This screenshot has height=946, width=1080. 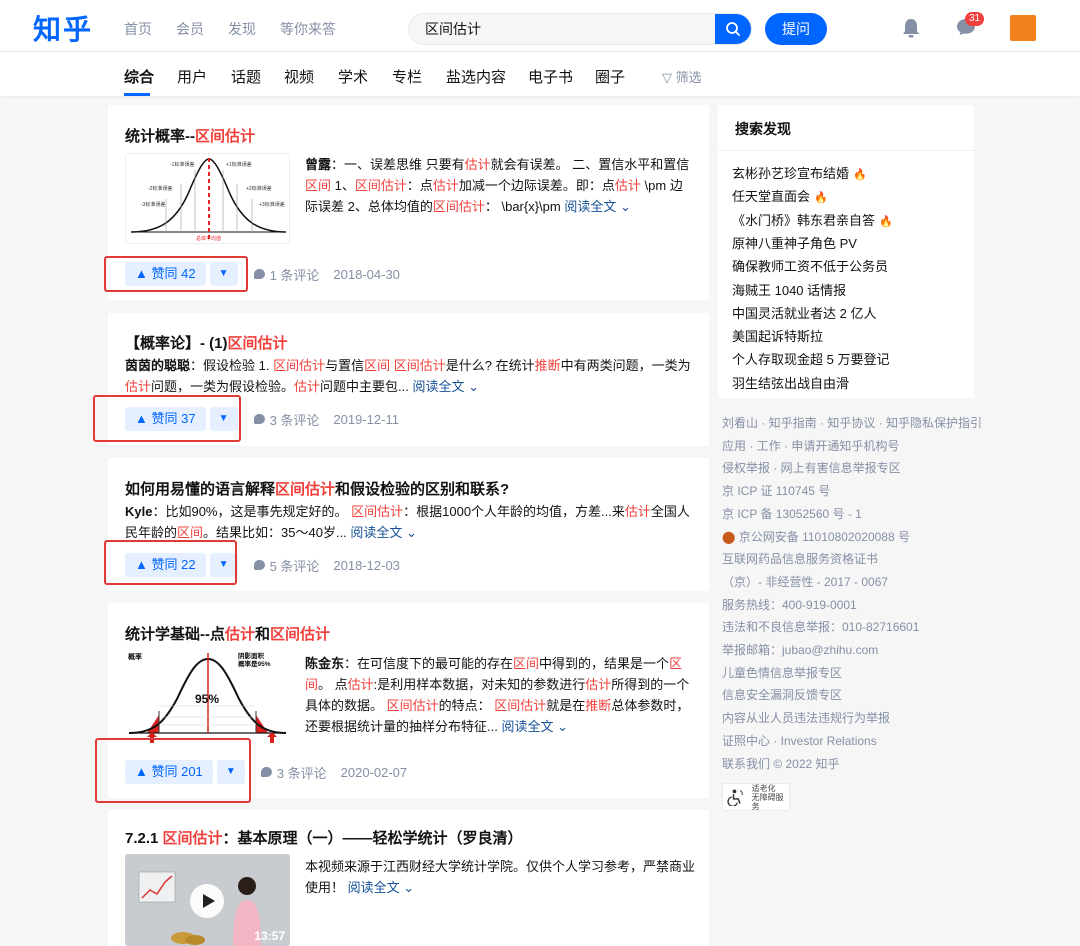 What do you see at coordinates (782, 672) in the screenshot?
I see `footer-link: 儿童色情信息举报专区` at bounding box center [782, 672].